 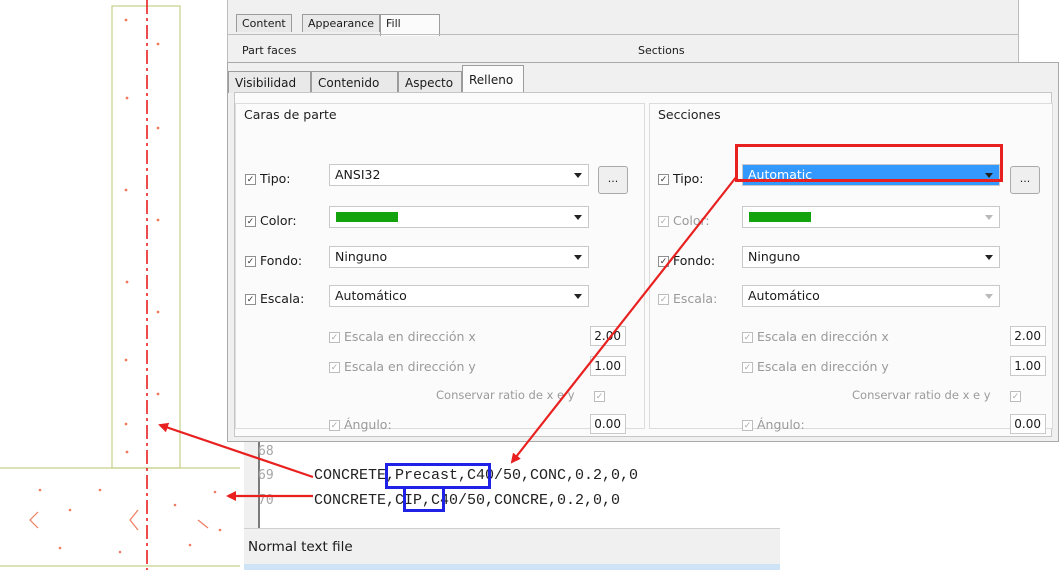 What do you see at coordinates (278, 220) in the screenshot?
I see `color-label: Color:` at bounding box center [278, 220].